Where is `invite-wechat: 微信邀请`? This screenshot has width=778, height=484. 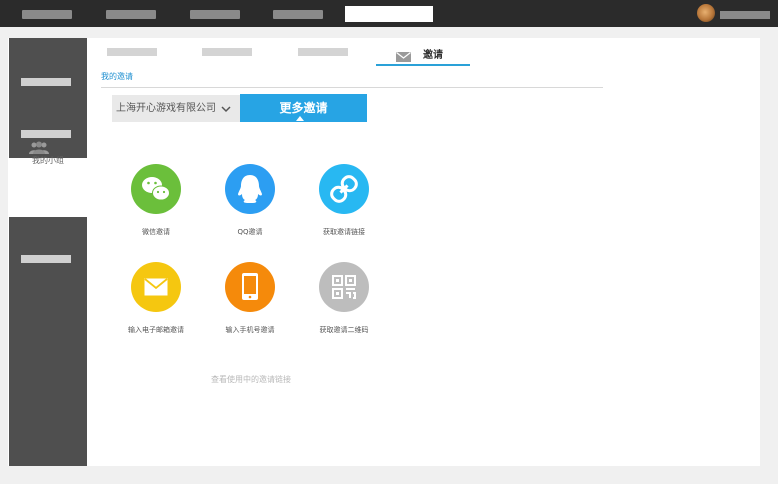
invite-wechat: 微信邀请 is located at coordinates (156, 204).